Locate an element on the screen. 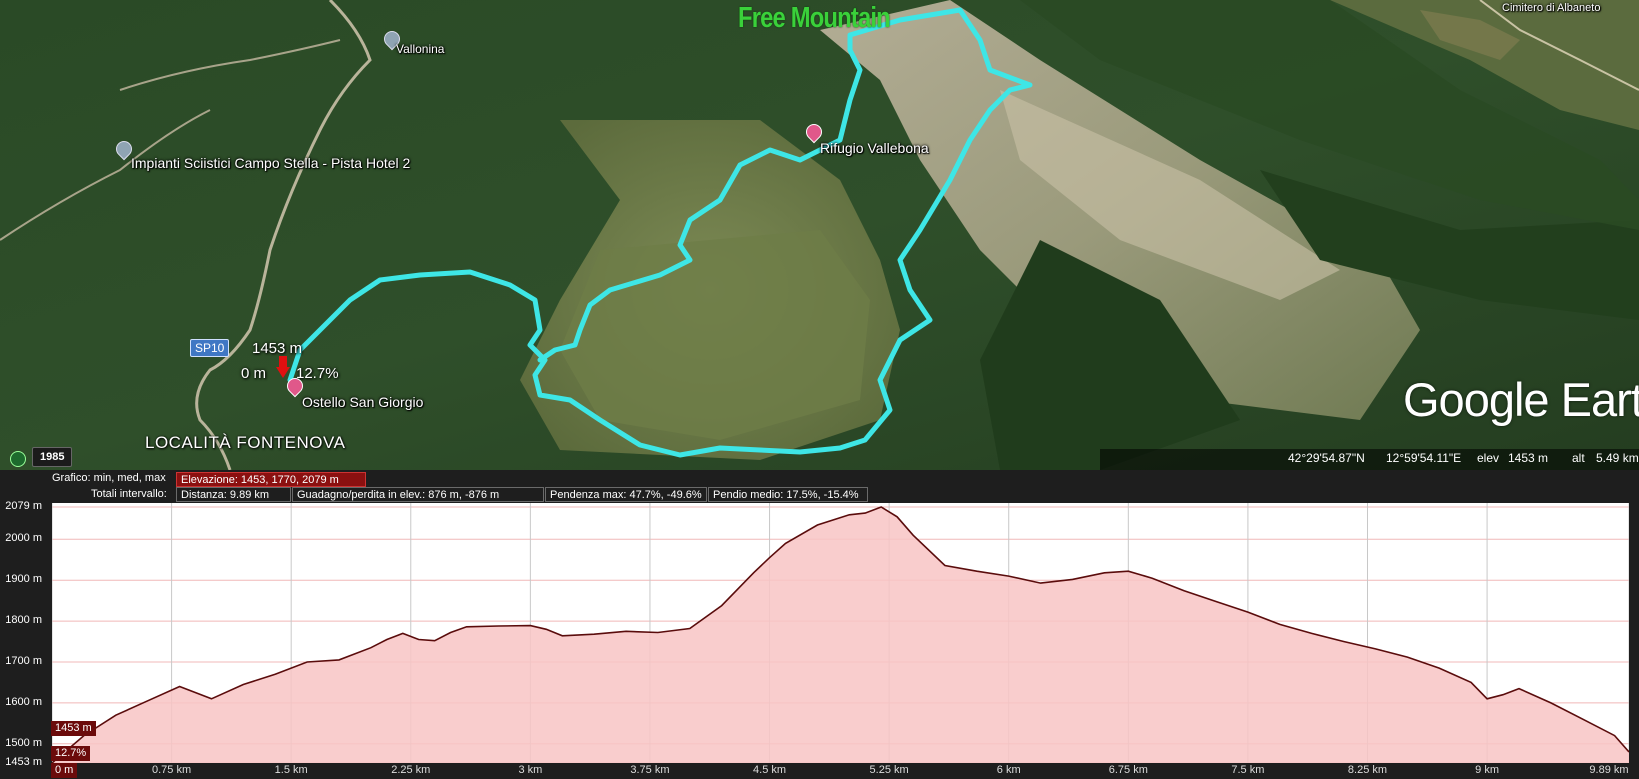  historical-imagery-icon is located at coordinates (18, 459).